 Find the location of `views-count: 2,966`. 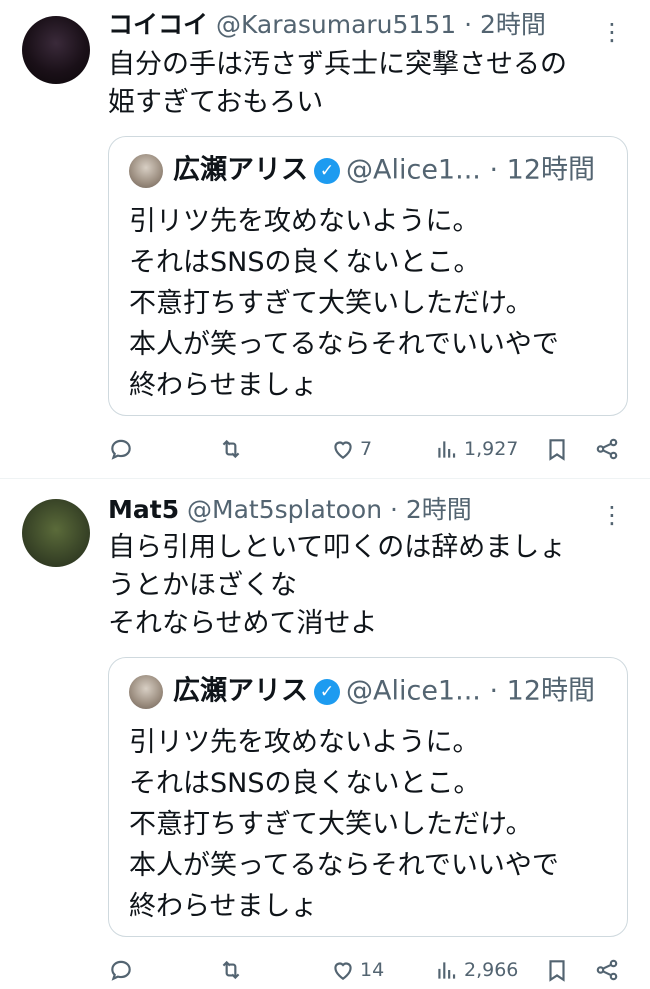

views-count: 2,966 is located at coordinates (491, 970).